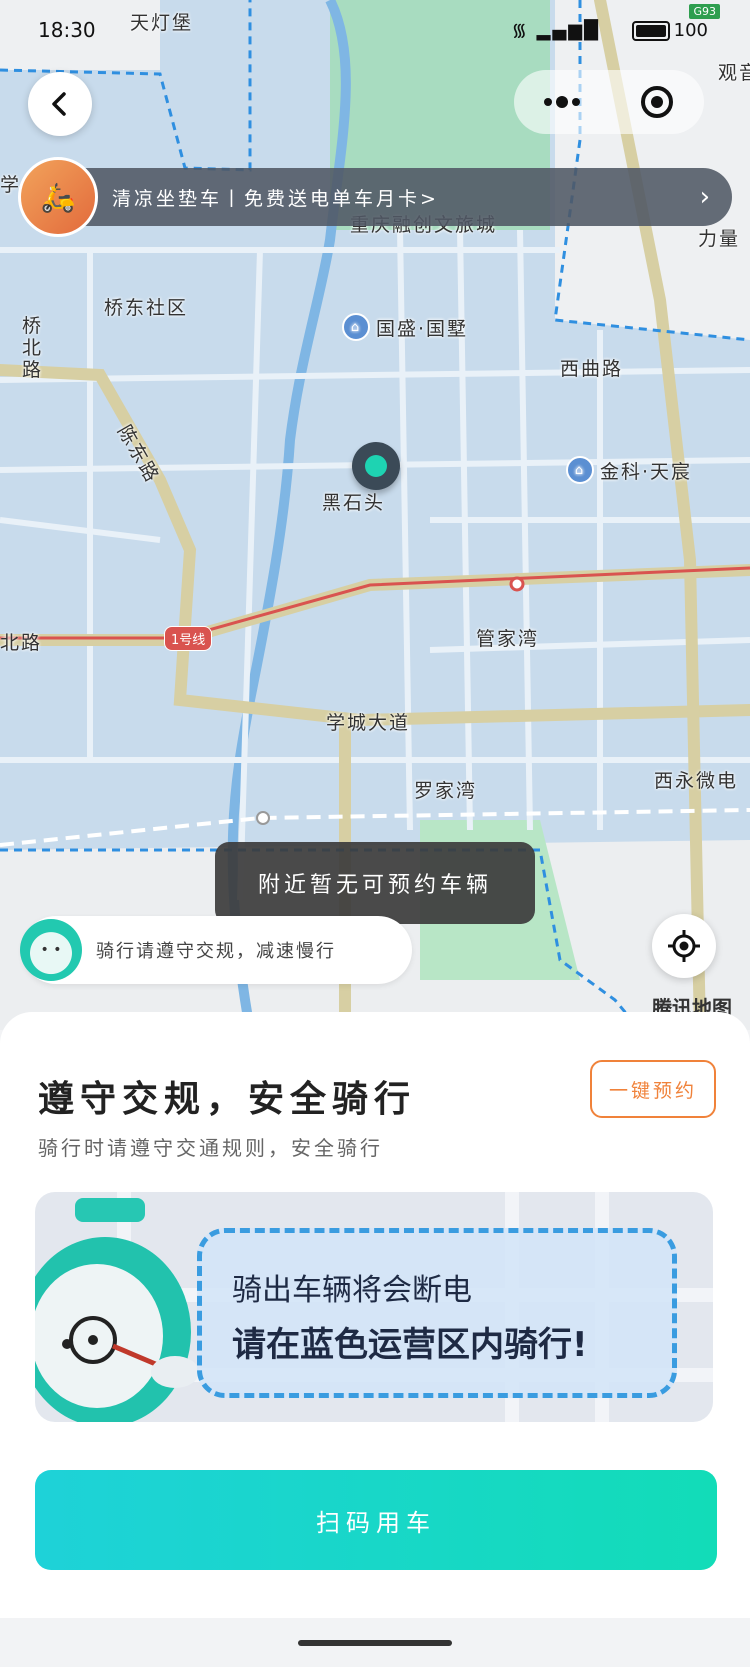 This screenshot has height=1667, width=750. What do you see at coordinates (719, 239) in the screenshot?
I see `map-label-liliang: 力量` at bounding box center [719, 239].